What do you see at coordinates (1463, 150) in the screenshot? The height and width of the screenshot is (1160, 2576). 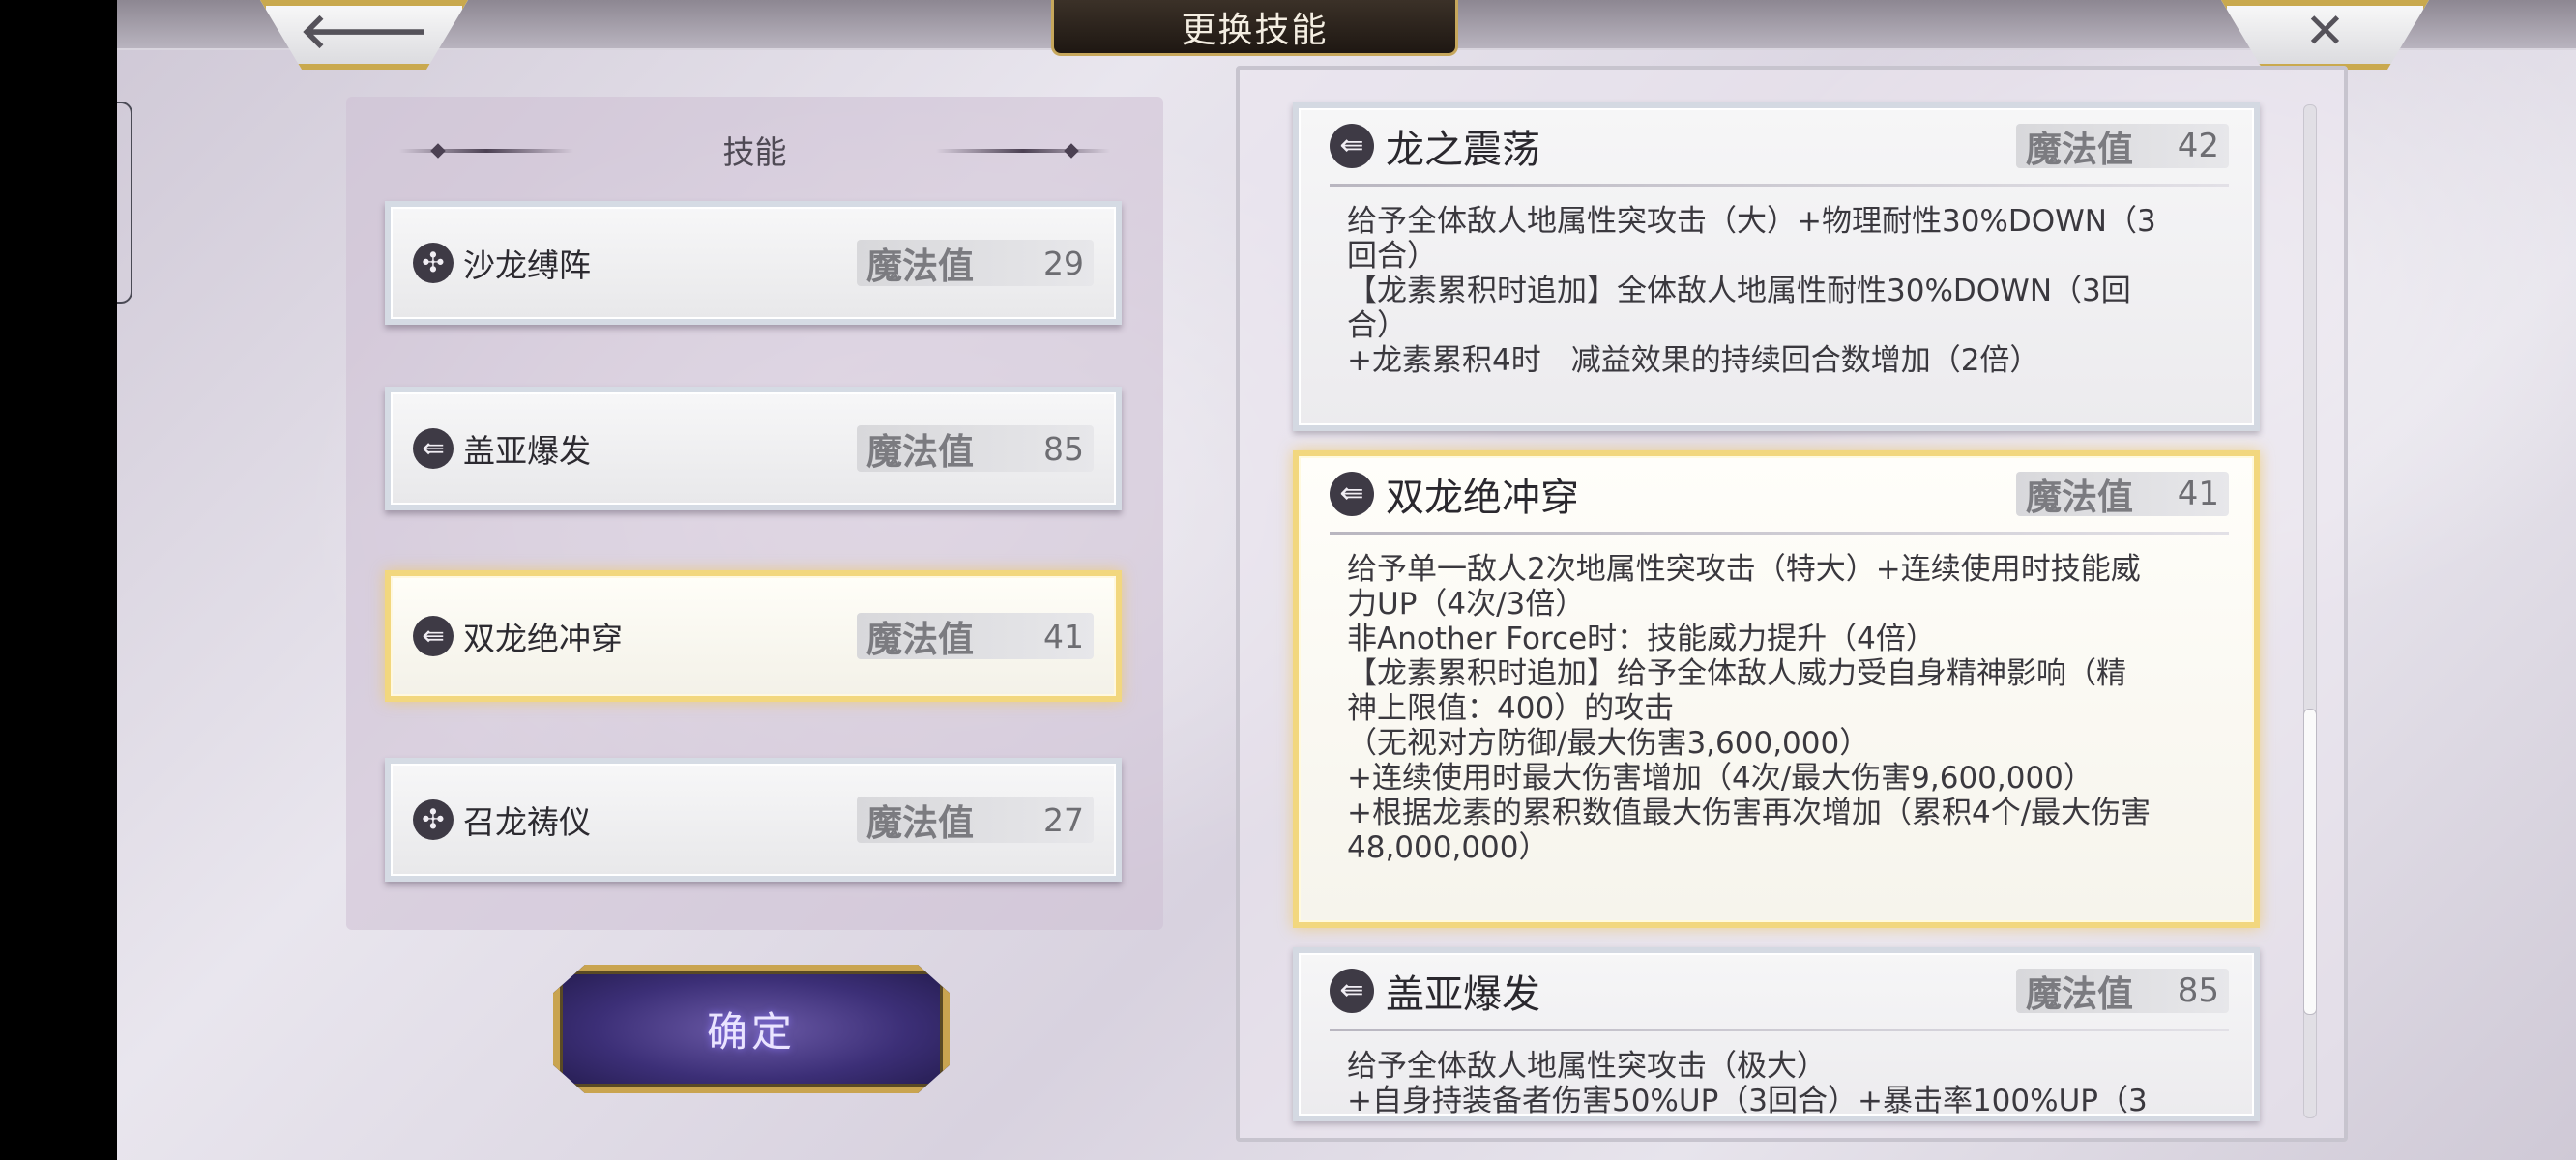 I see `detail-skill-name: 龙之震荡` at bounding box center [1463, 150].